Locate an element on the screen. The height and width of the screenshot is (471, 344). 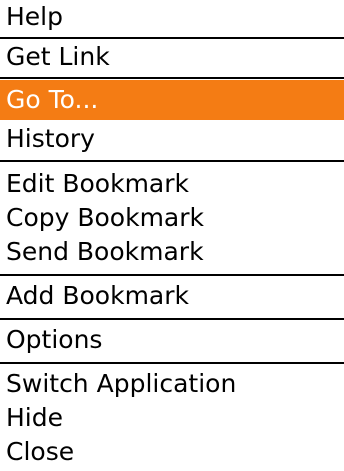
menu-item-edit-bookmark: Edit Bookmark is located at coordinates (172, 184).